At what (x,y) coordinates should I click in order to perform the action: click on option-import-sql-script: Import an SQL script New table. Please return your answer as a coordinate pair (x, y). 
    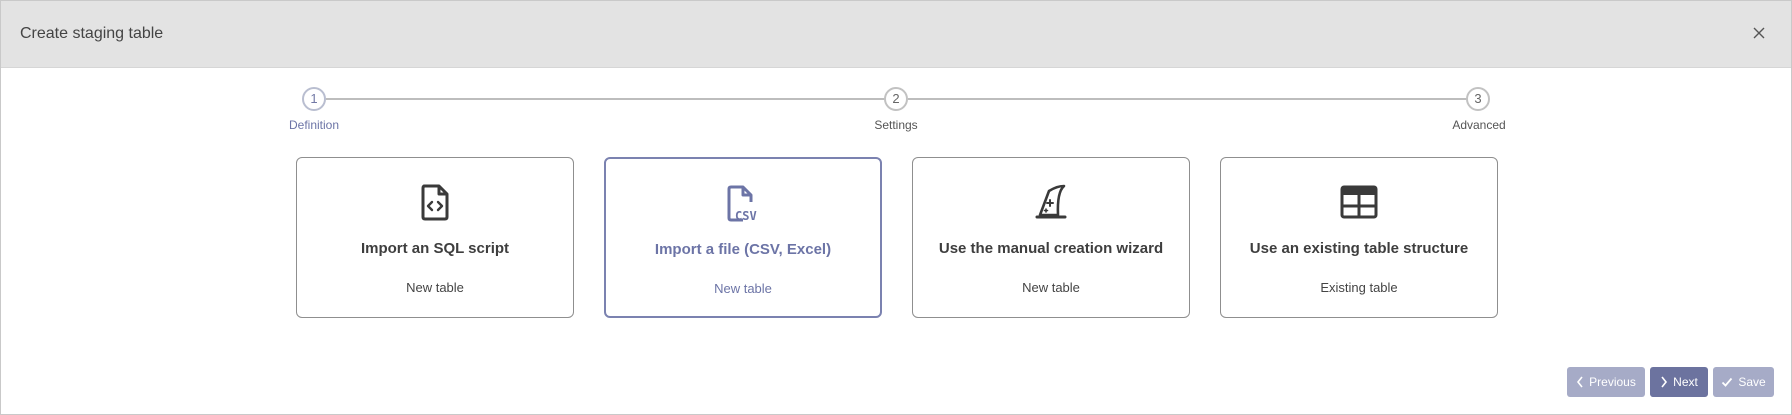
    Looking at the image, I should click on (435, 237).